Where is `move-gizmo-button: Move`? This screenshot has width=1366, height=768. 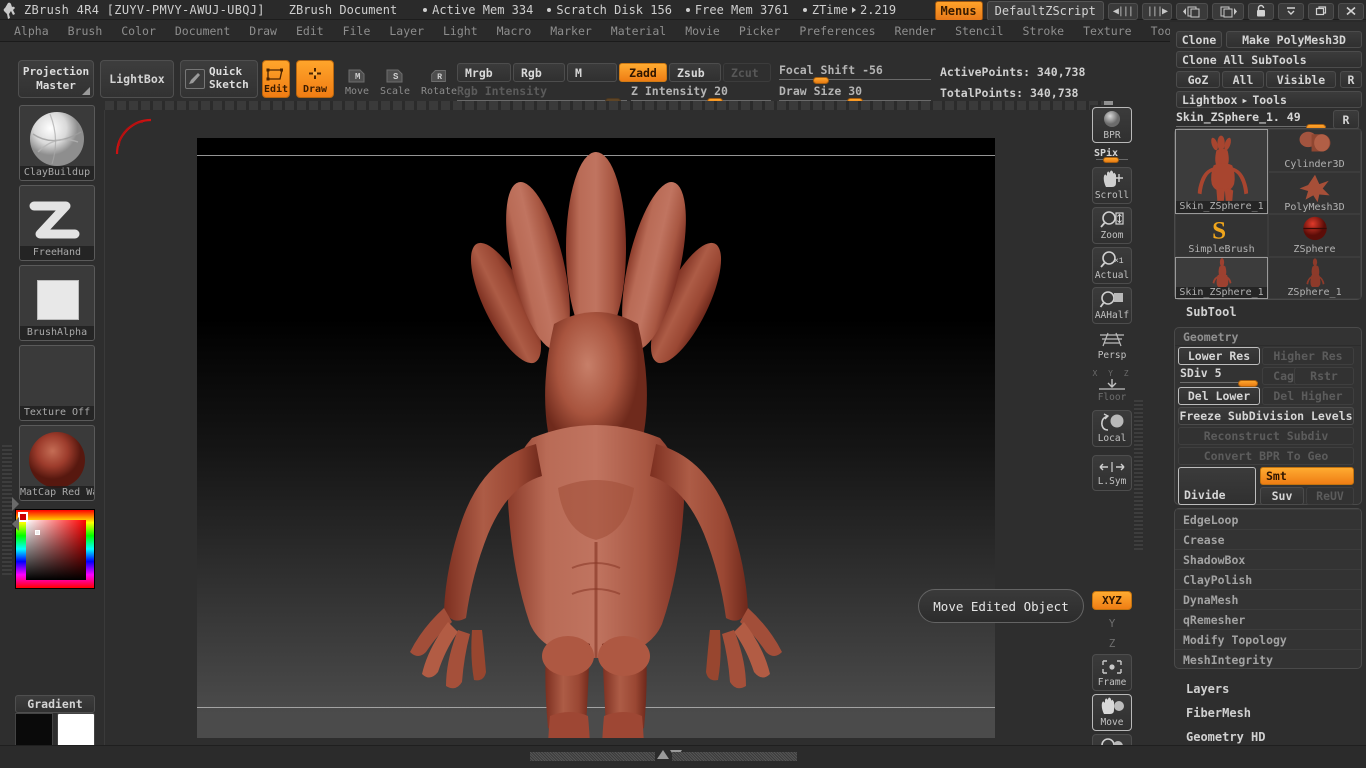 move-gizmo-button: Move is located at coordinates (1112, 712).